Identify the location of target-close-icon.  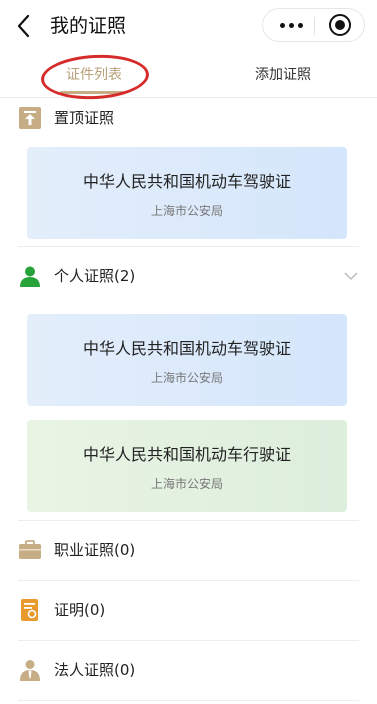
(340, 25).